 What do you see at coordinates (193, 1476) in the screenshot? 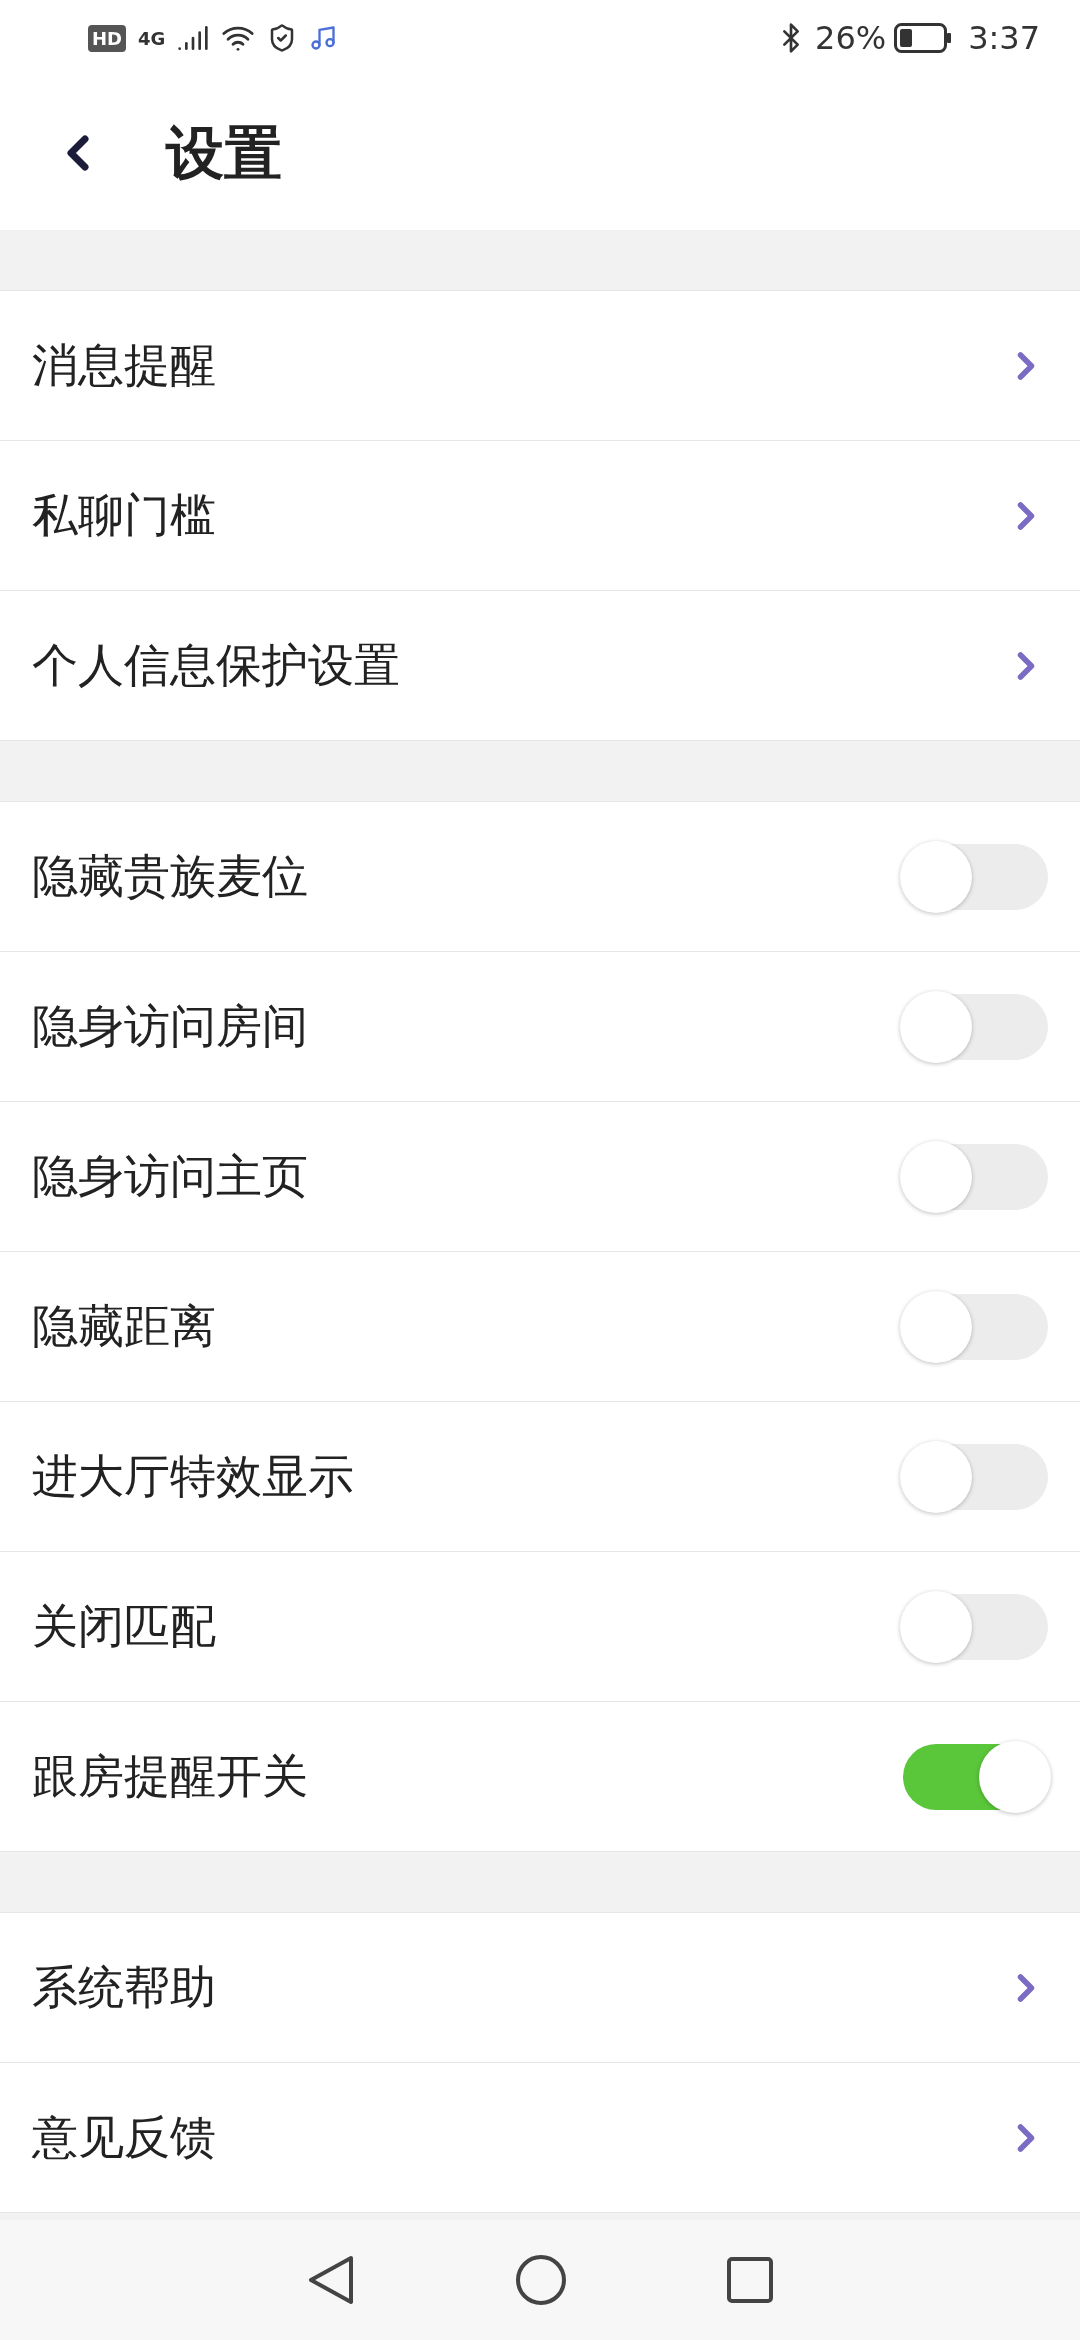
I see `setting-label: 进大厅特效显示` at bounding box center [193, 1476].